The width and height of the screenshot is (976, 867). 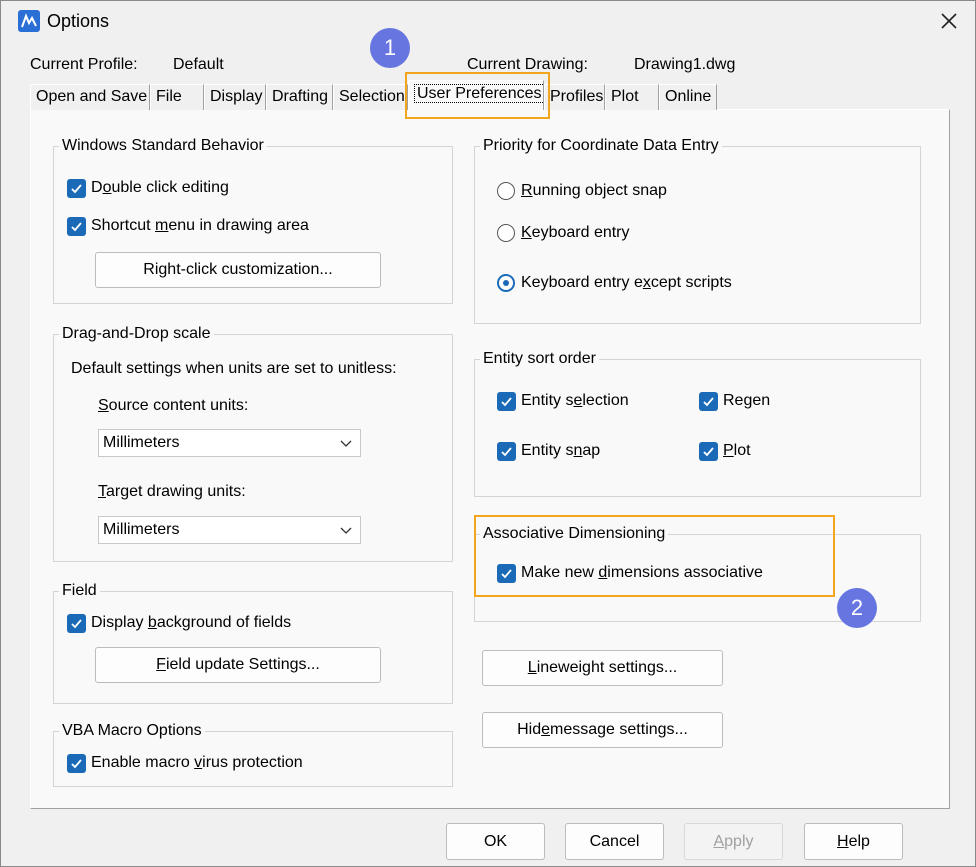 I want to click on regen-checkbox, so click(x=708, y=401).